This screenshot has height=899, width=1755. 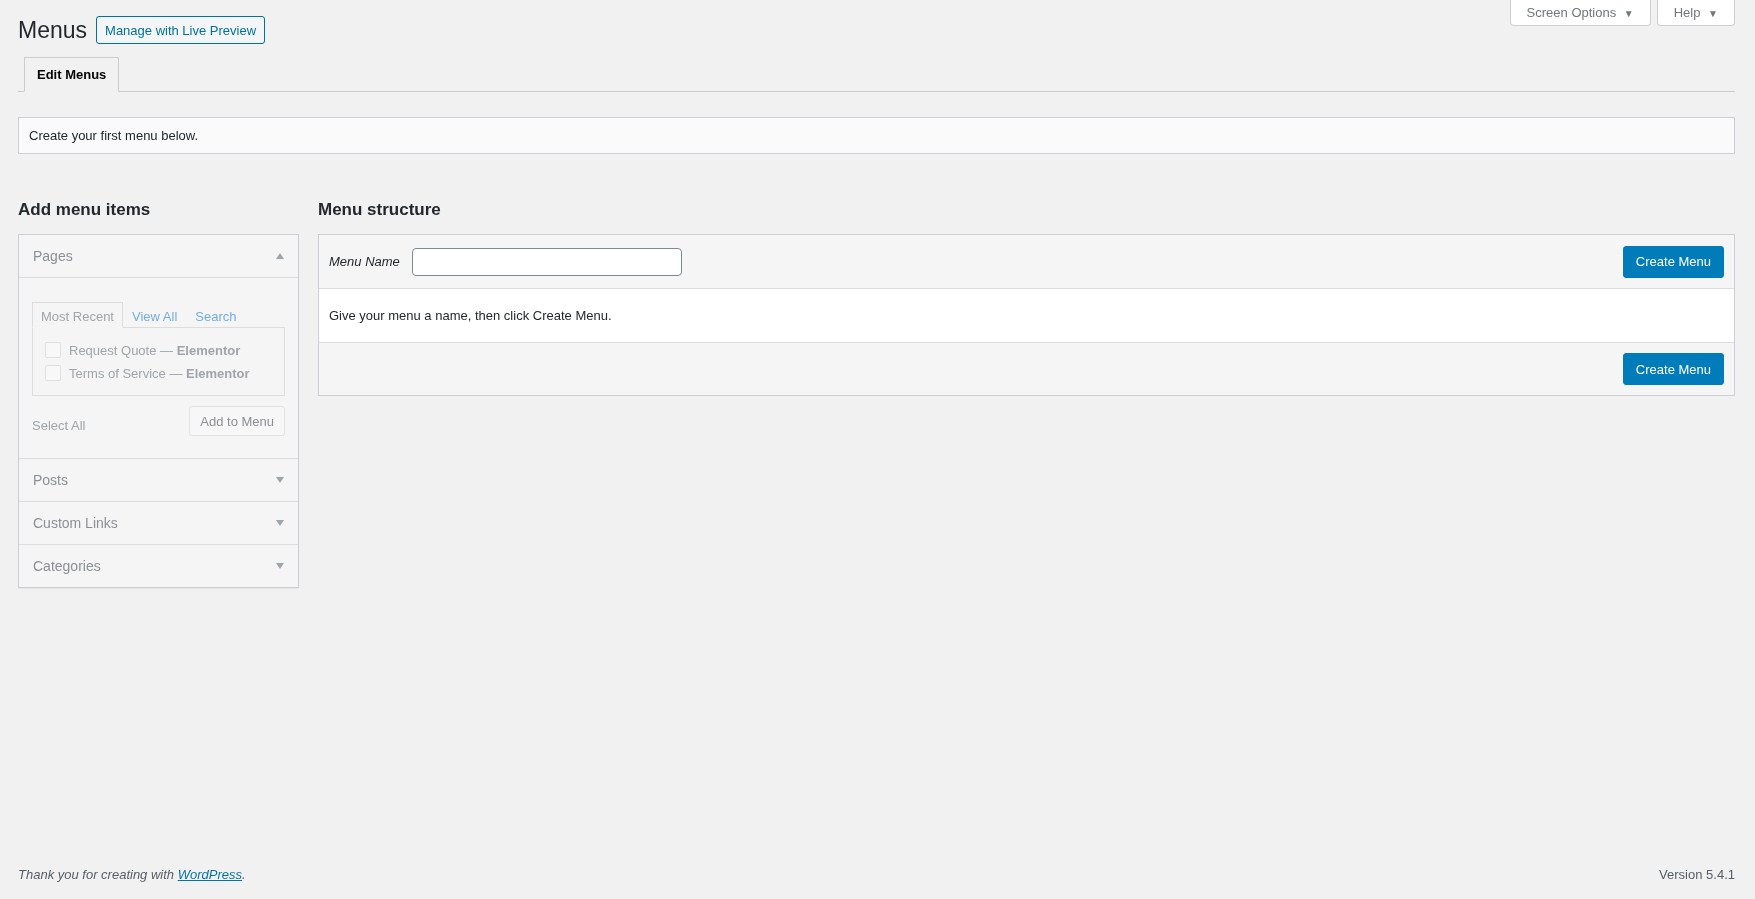 What do you see at coordinates (1697, 874) in the screenshot?
I see `version-text: Version 5.4.1` at bounding box center [1697, 874].